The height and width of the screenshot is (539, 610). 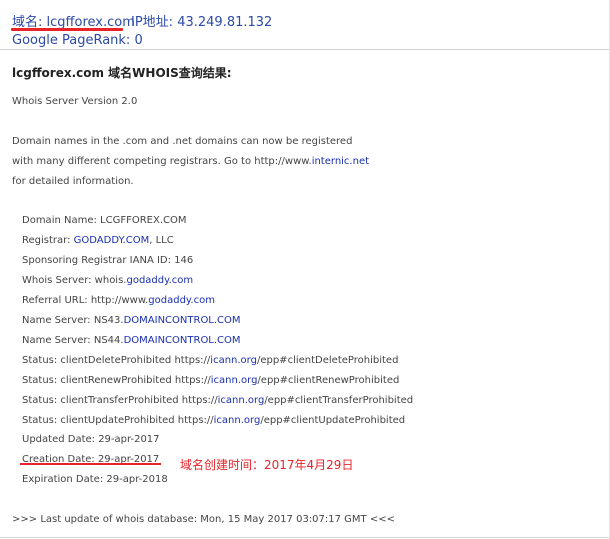 I want to click on ip-header: IP地址: 43.249.81.132, so click(x=201, y=20).